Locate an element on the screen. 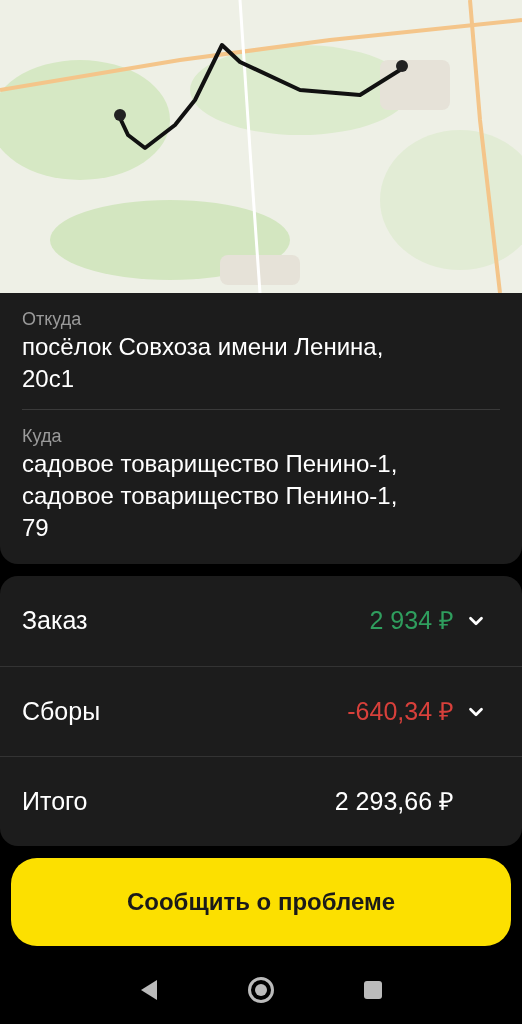 The image size is (522, 1024). home-icon is located at coordinates (261, 990).